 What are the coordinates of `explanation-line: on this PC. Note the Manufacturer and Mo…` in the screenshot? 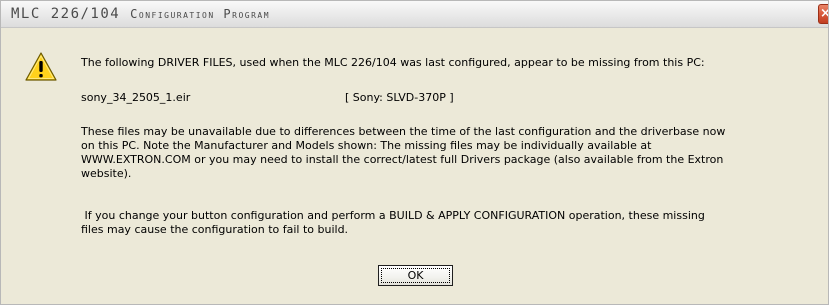 It's located at (366, 145).